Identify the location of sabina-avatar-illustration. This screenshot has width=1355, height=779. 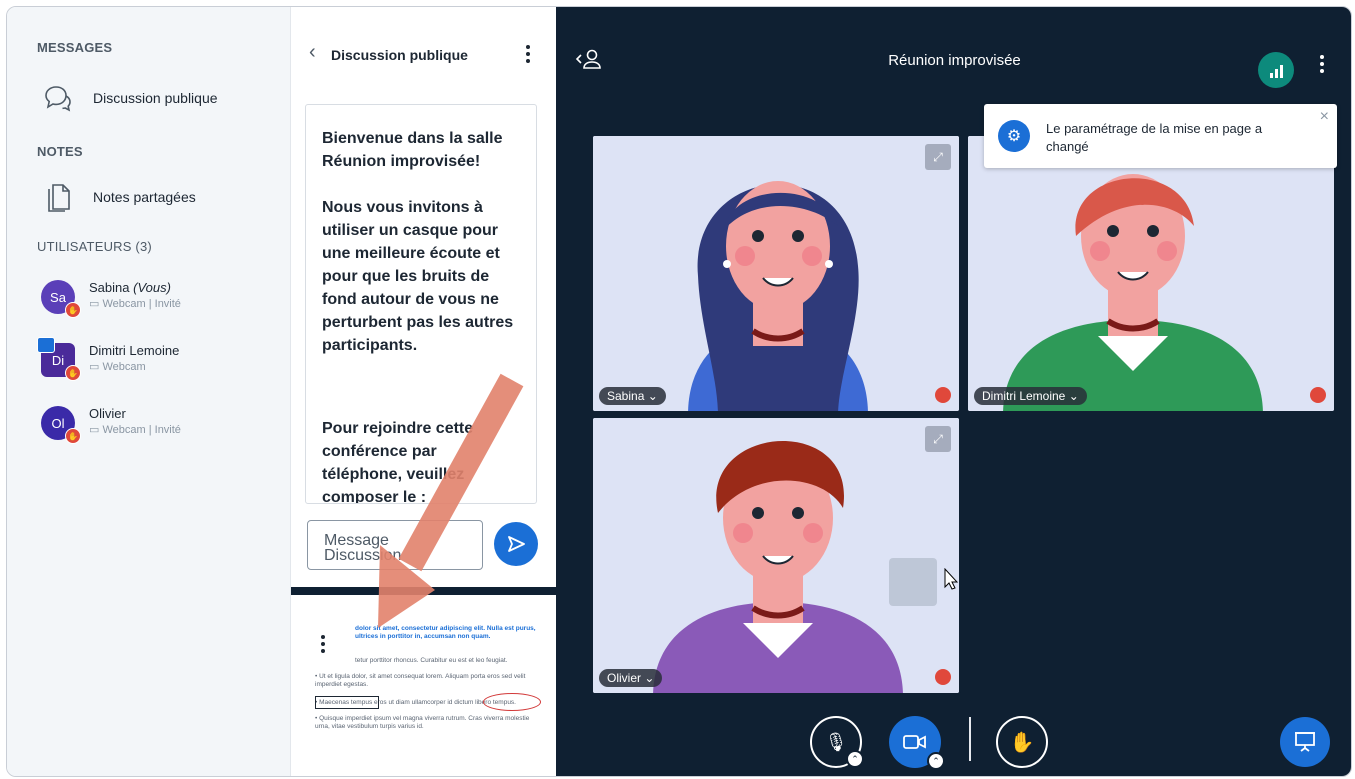
(776, 273).